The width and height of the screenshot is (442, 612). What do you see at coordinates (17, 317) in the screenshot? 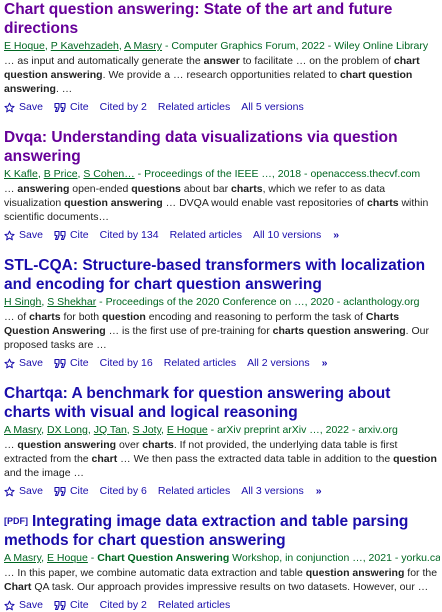
I see `text-run: … of` at bounding box center [17, 317].